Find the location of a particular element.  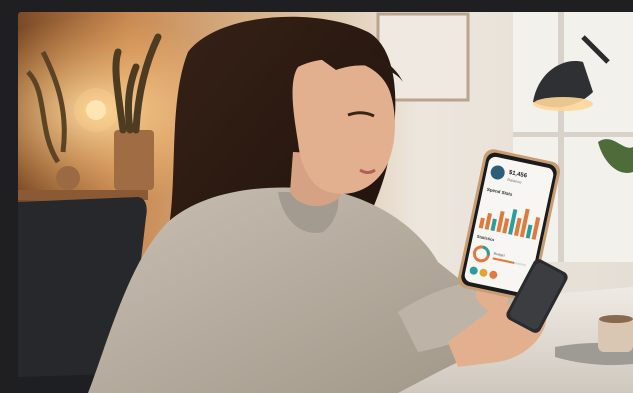

face is located at coordinates (343, 126).